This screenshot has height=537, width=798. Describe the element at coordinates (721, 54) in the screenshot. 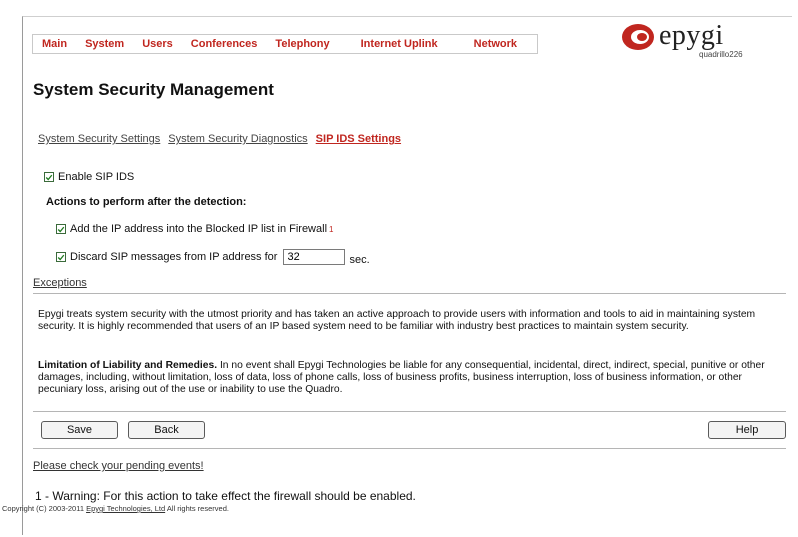

I see `device-name: quadrillo226` at that location.